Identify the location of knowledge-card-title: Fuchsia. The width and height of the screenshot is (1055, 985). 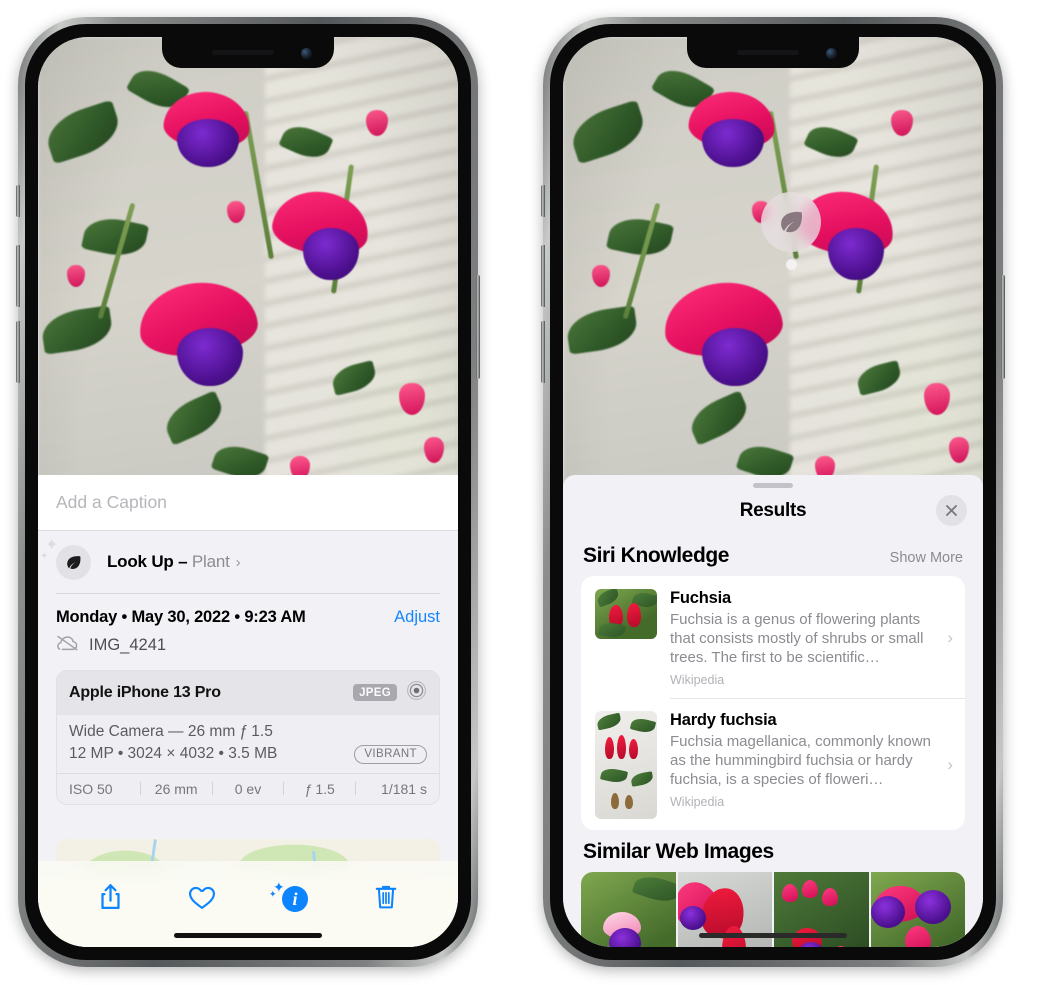
(700, 598).